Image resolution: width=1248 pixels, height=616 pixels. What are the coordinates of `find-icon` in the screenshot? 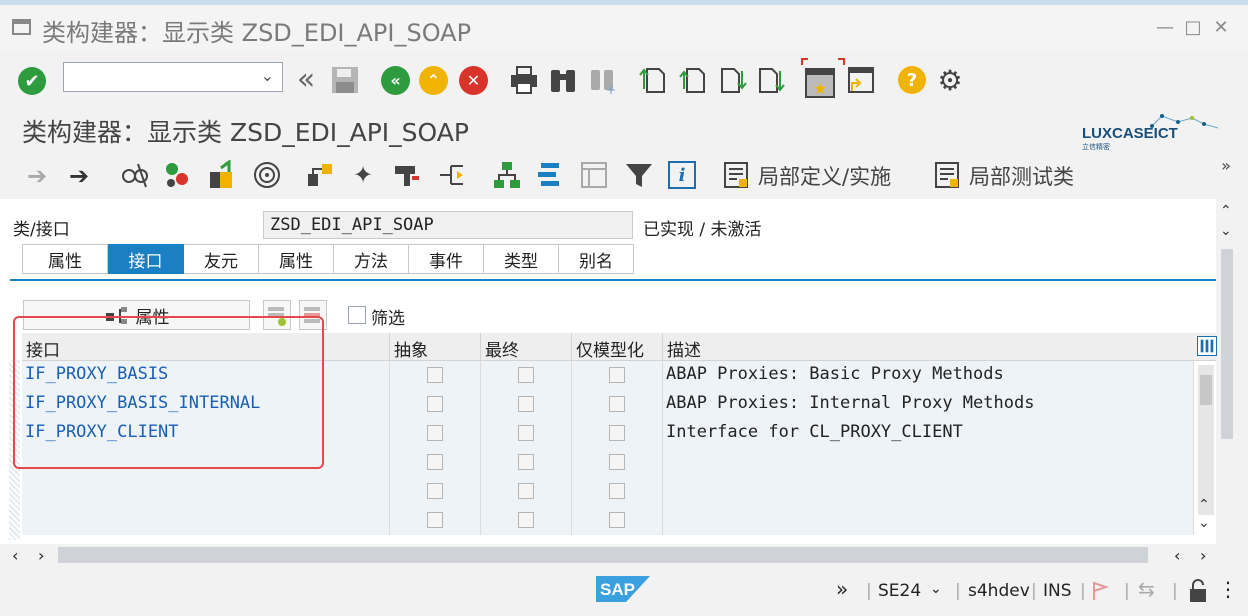 It's located at (563, 80).